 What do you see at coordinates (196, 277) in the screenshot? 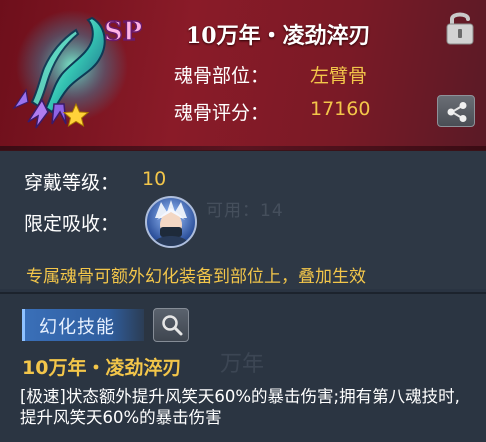
I see `exclusive-notice: 专属魂骨可额外幻化装备到部位上，叠加生效` at bounding box center [196, 277].